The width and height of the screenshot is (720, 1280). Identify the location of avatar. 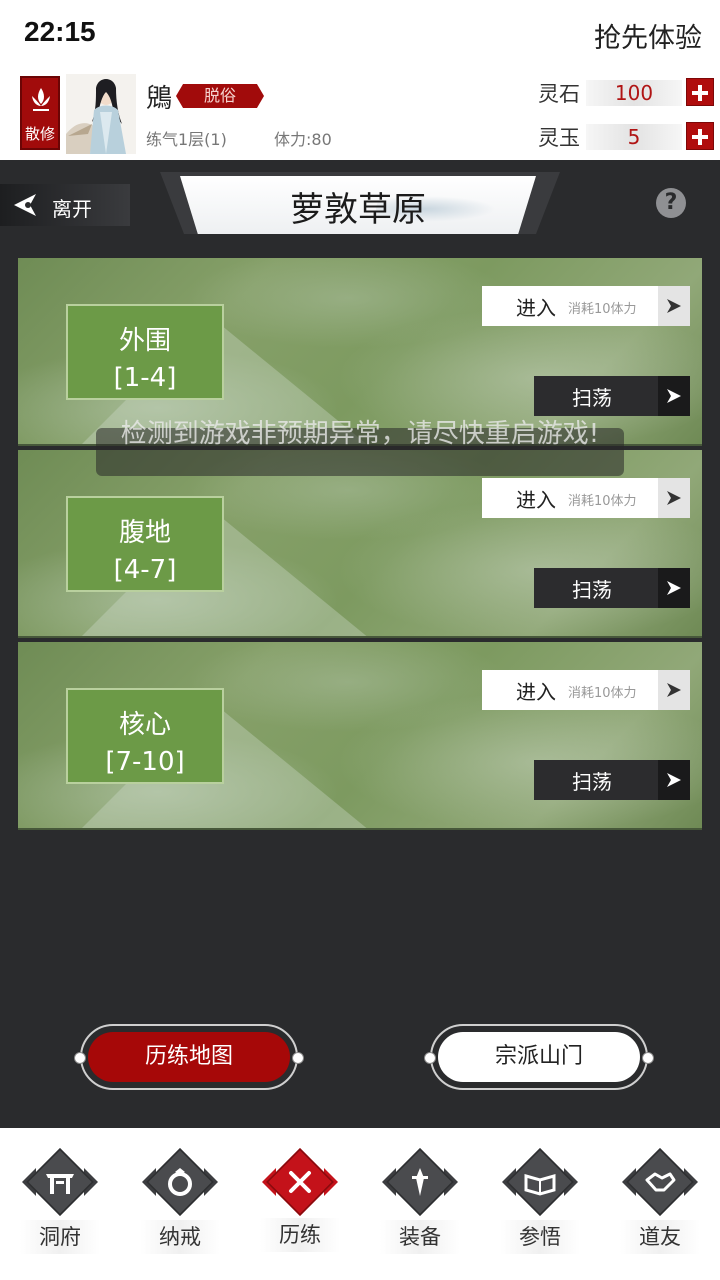
(101, 114).